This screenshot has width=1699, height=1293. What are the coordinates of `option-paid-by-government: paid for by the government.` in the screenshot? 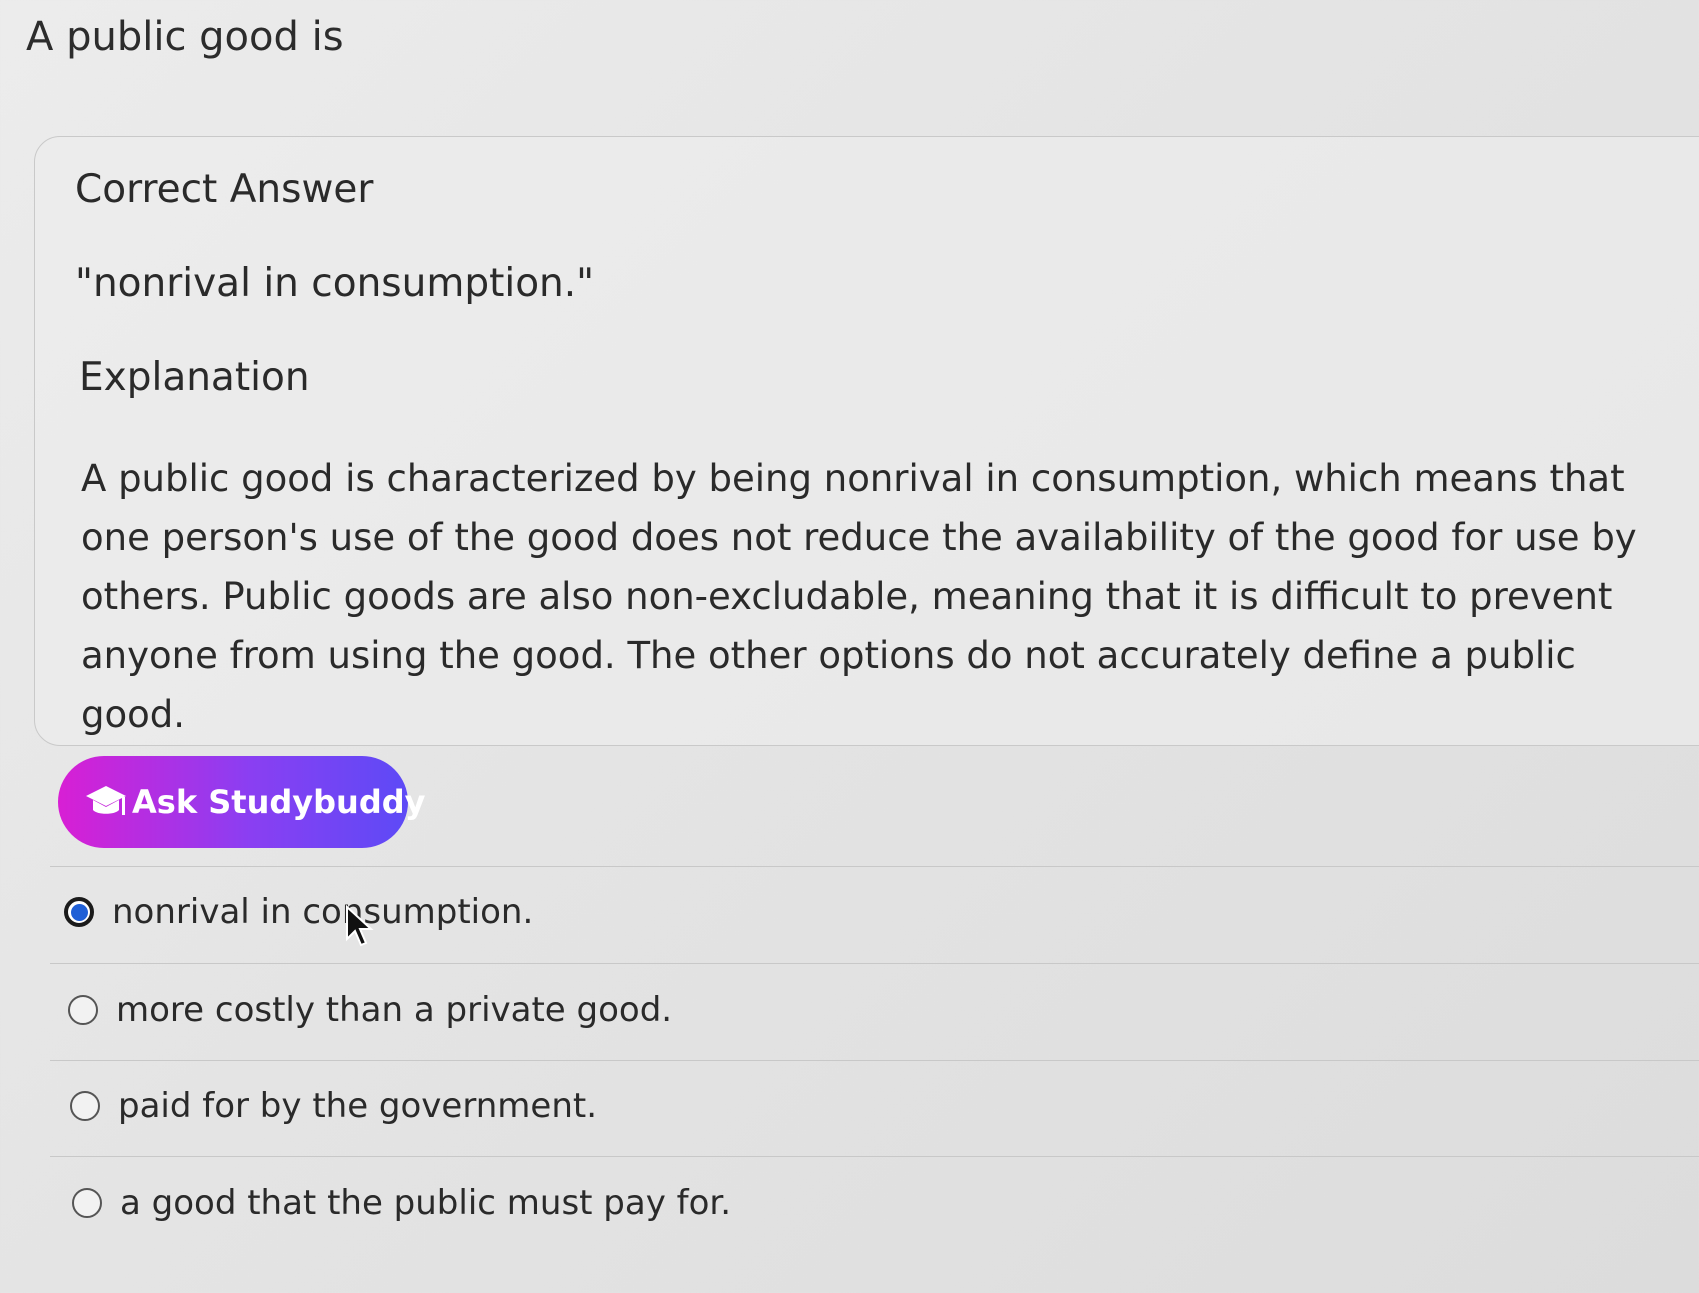 It's located at (333, 1106).